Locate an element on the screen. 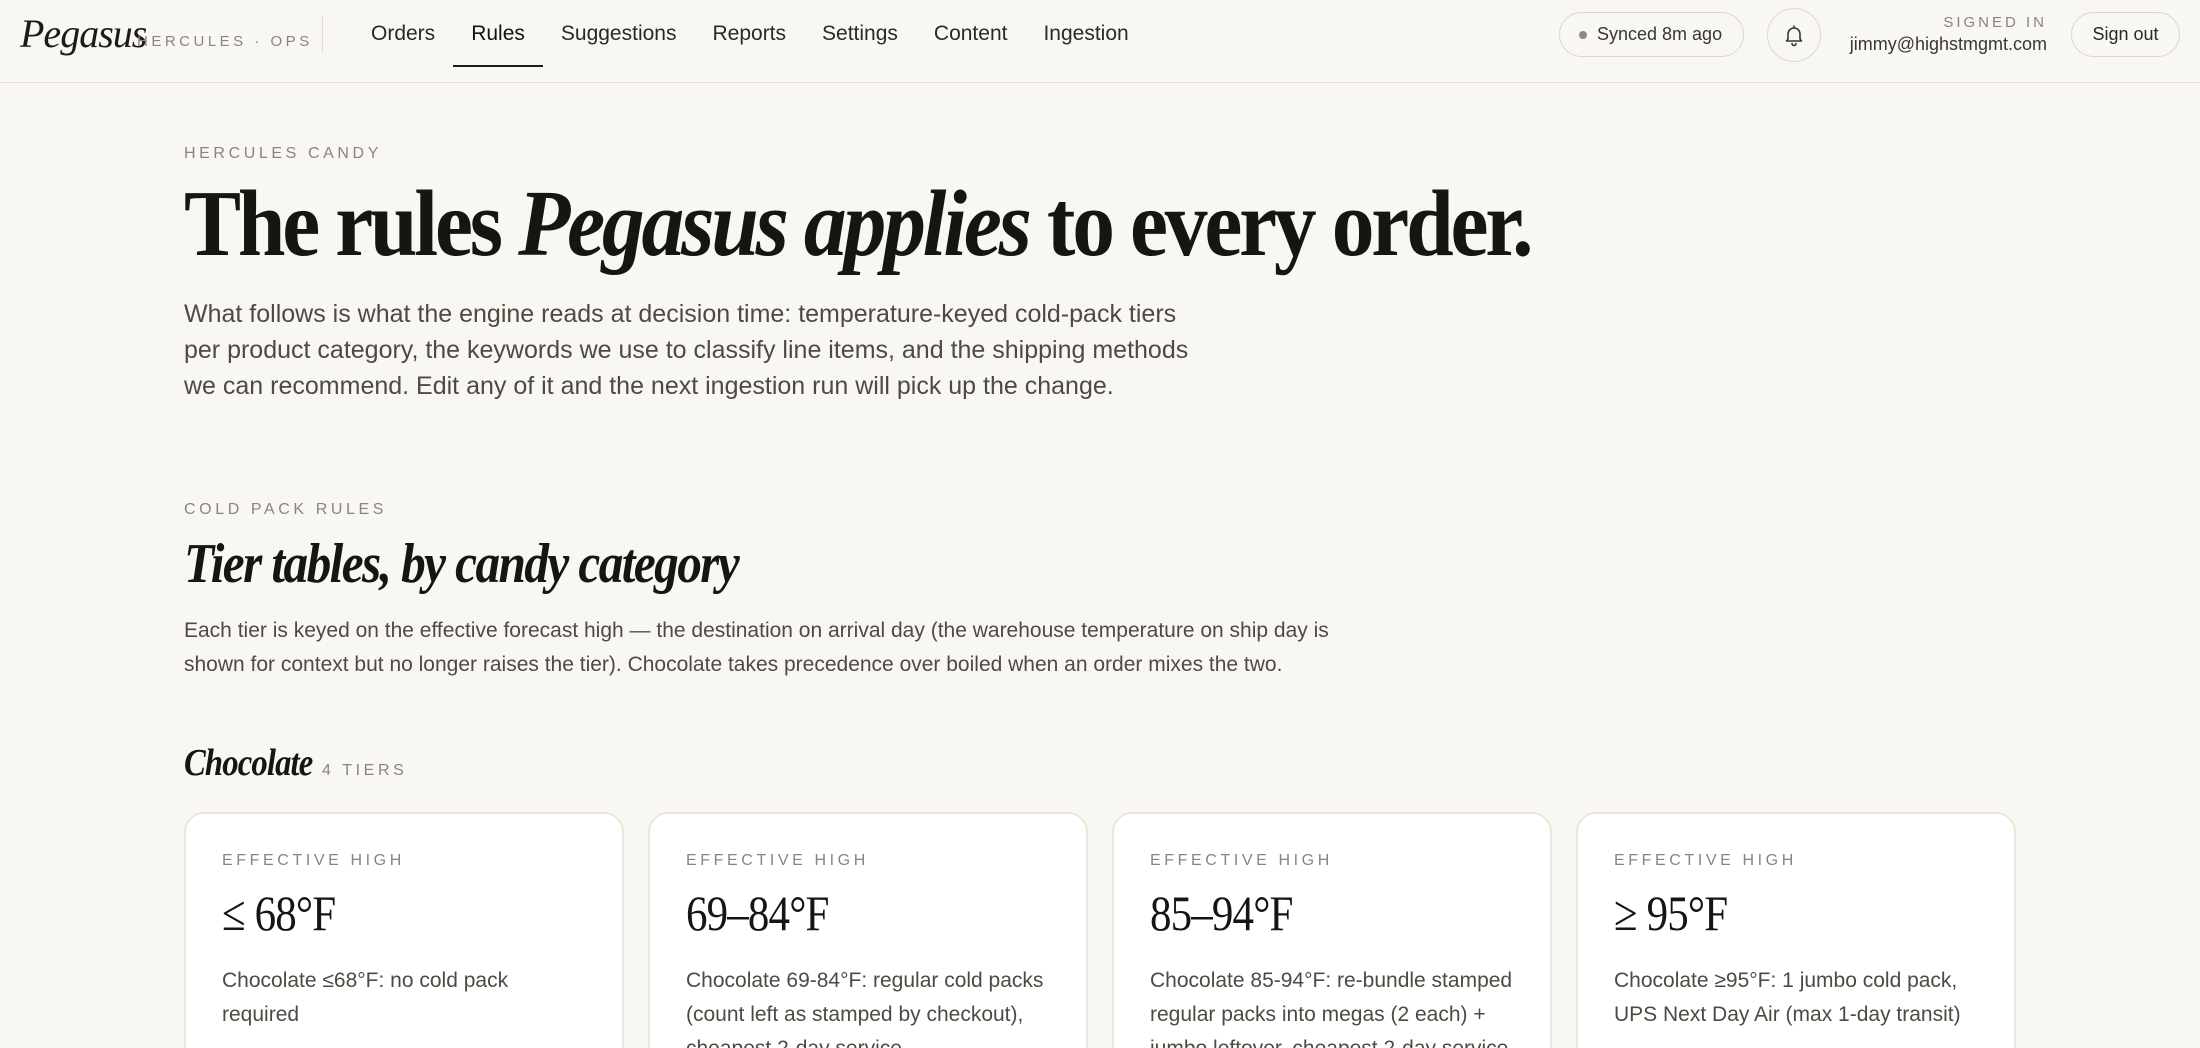  nav-suggestions: Suggestions is located at coordinates (619, 33).